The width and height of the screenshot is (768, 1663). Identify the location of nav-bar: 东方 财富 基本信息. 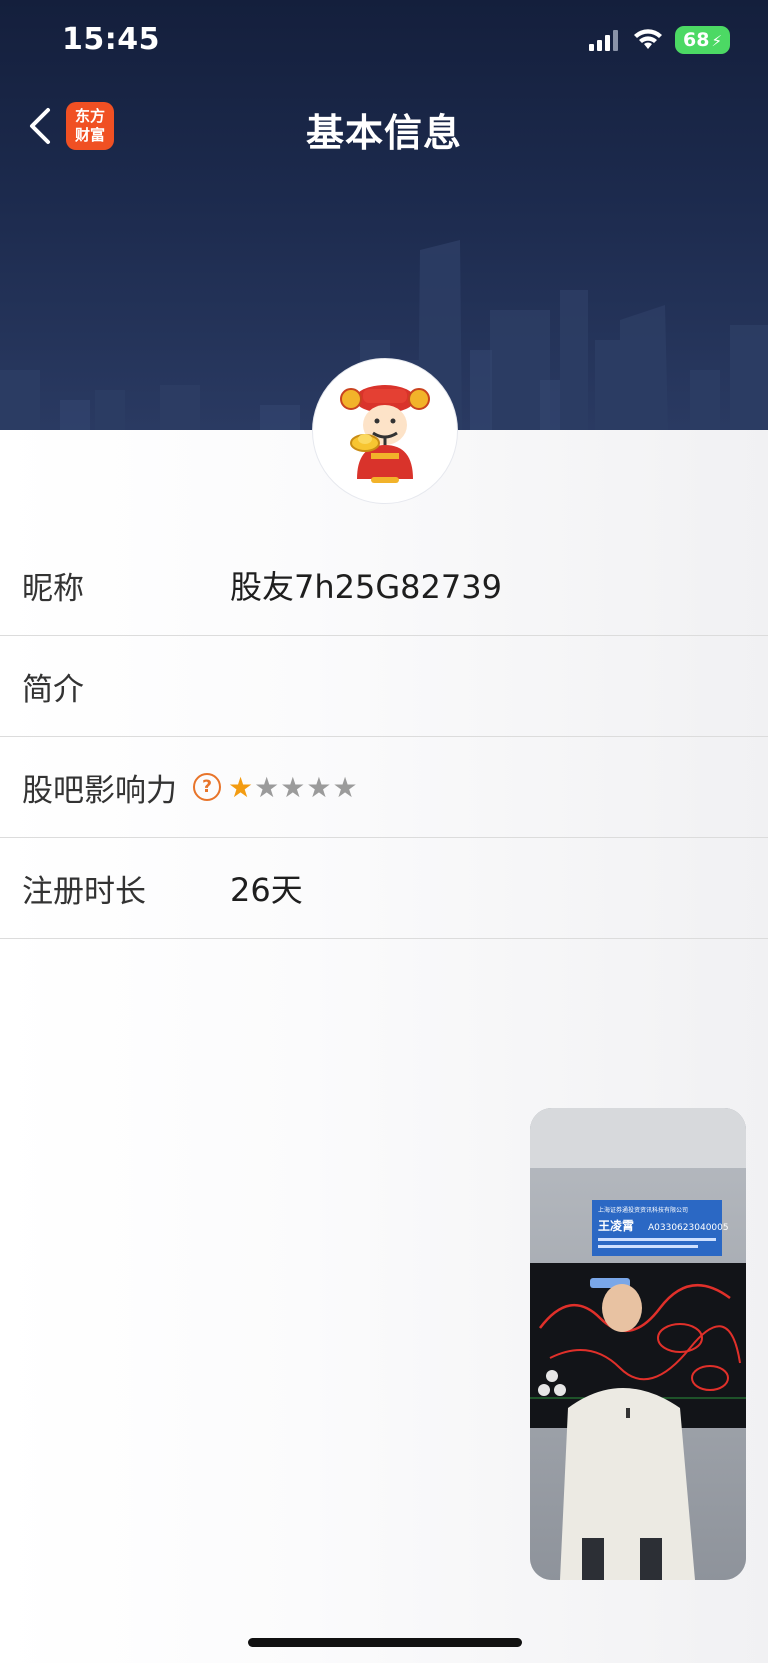
(384, 125).